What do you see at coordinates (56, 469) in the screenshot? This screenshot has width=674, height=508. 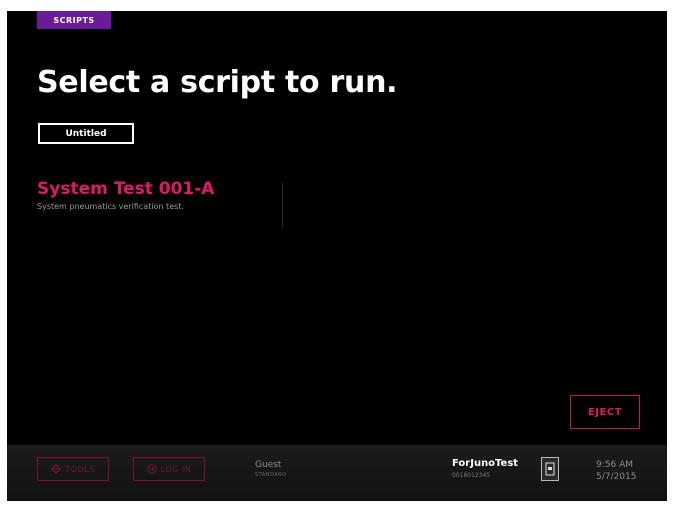 I see `gear-icon` at bounding box center [56, 469].